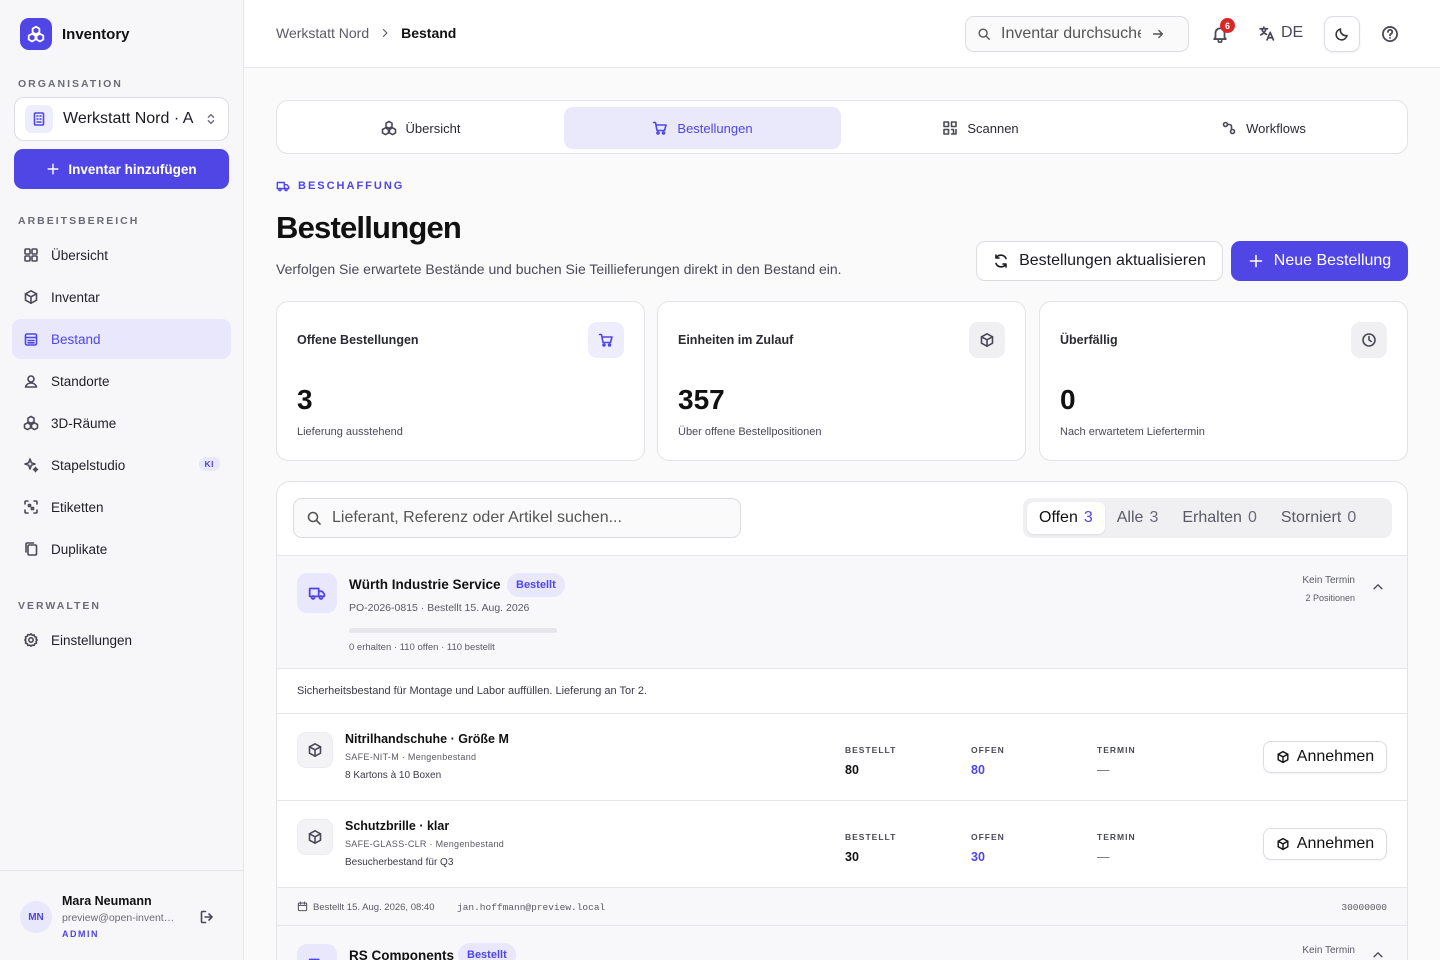 This screenshot has height=960, width=1440. I want to click on refresh-icon, so click(1001, 261).